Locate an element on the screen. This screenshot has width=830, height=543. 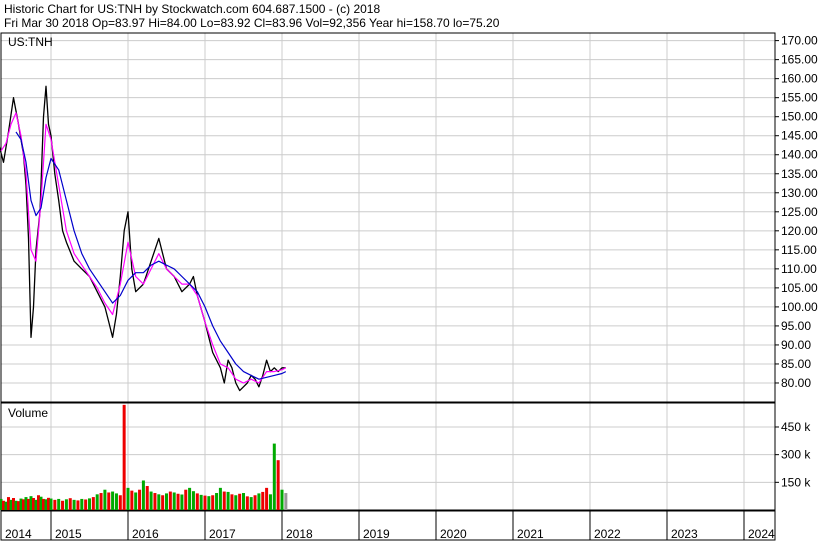
year-tick-label: 2021 is located at coordinates (530, 534).